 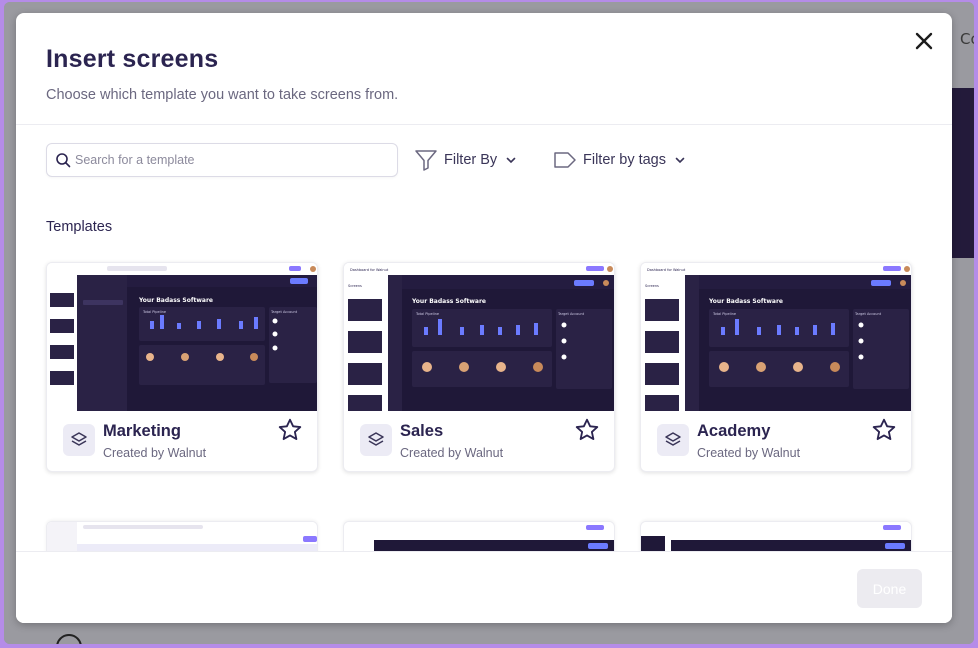 I want to click on modal-title: Insert screens, so click(x=132, y=59).